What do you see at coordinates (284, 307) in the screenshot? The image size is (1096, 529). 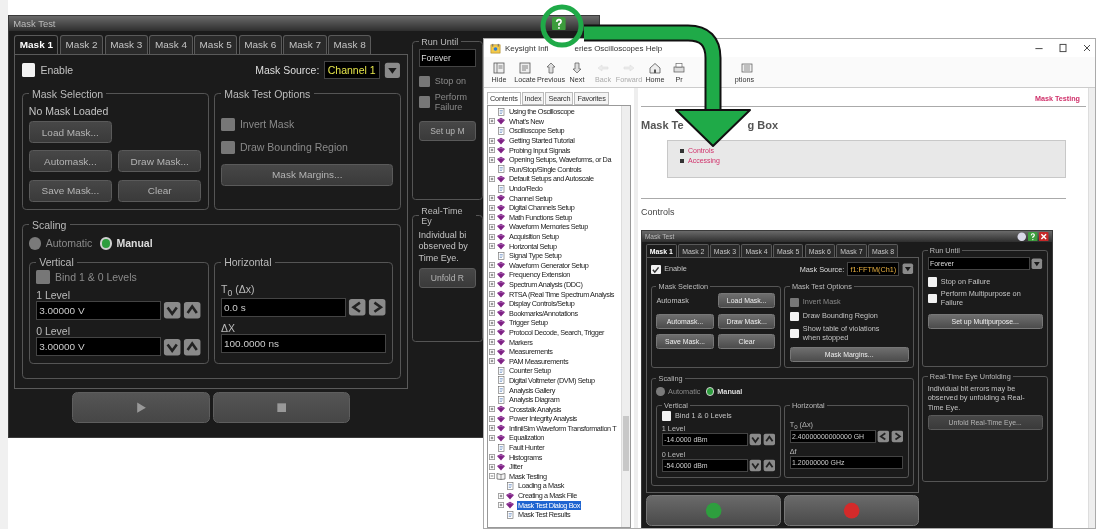 I see `offset-field: 0.0 s` at bounding box center [284, 307].